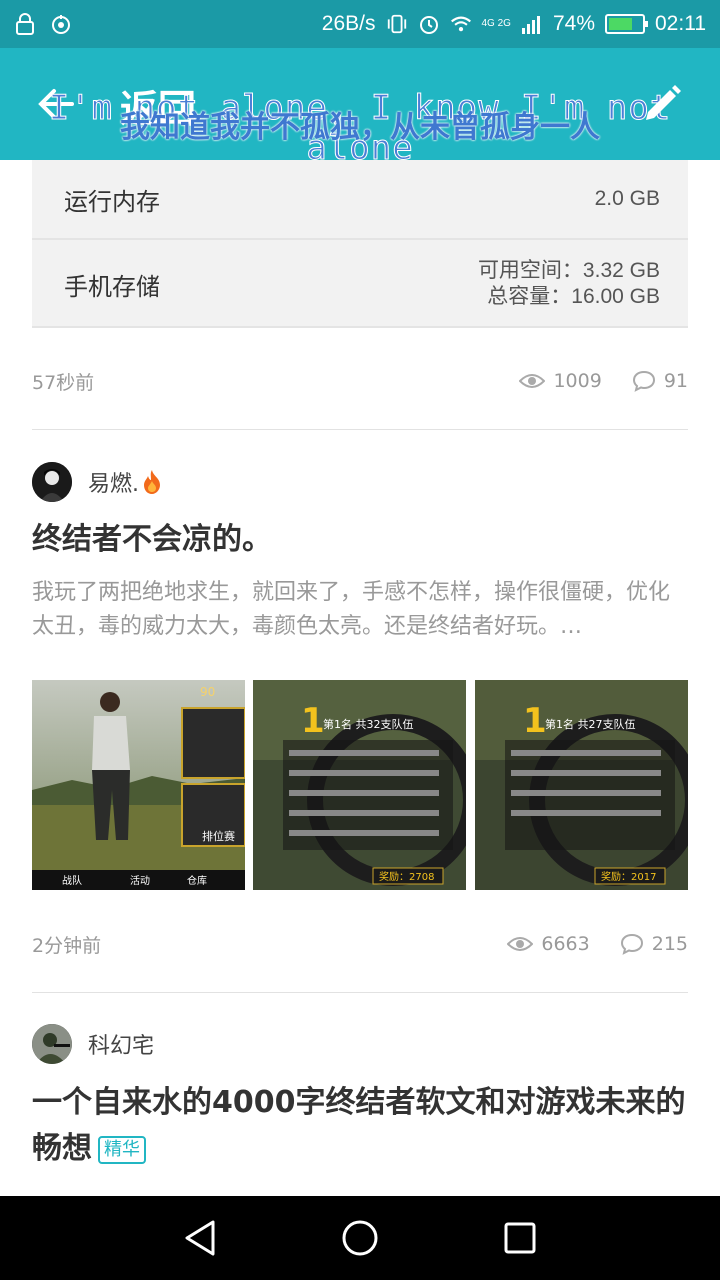 The height and width of the screenshot is (1280, 720). I want to click on comment-count-value: 215, so click(669, 944).